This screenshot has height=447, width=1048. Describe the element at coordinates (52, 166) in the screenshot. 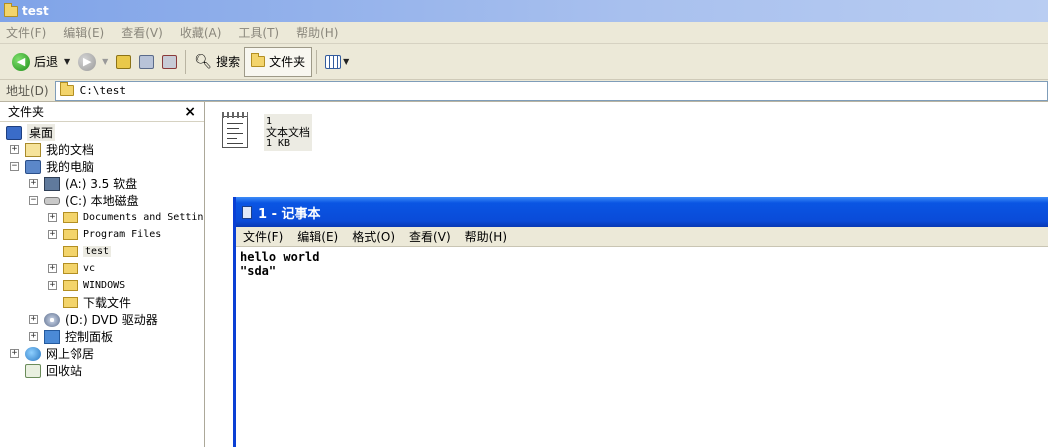

I see `tree-item-my-computer: − 我的电脑` at that location.